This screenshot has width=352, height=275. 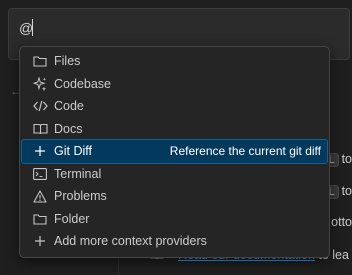 What do you see at coordinates (174, 61) in the screenshot?
I see `menu-item-files: Files` at bounding box center [174, 61].